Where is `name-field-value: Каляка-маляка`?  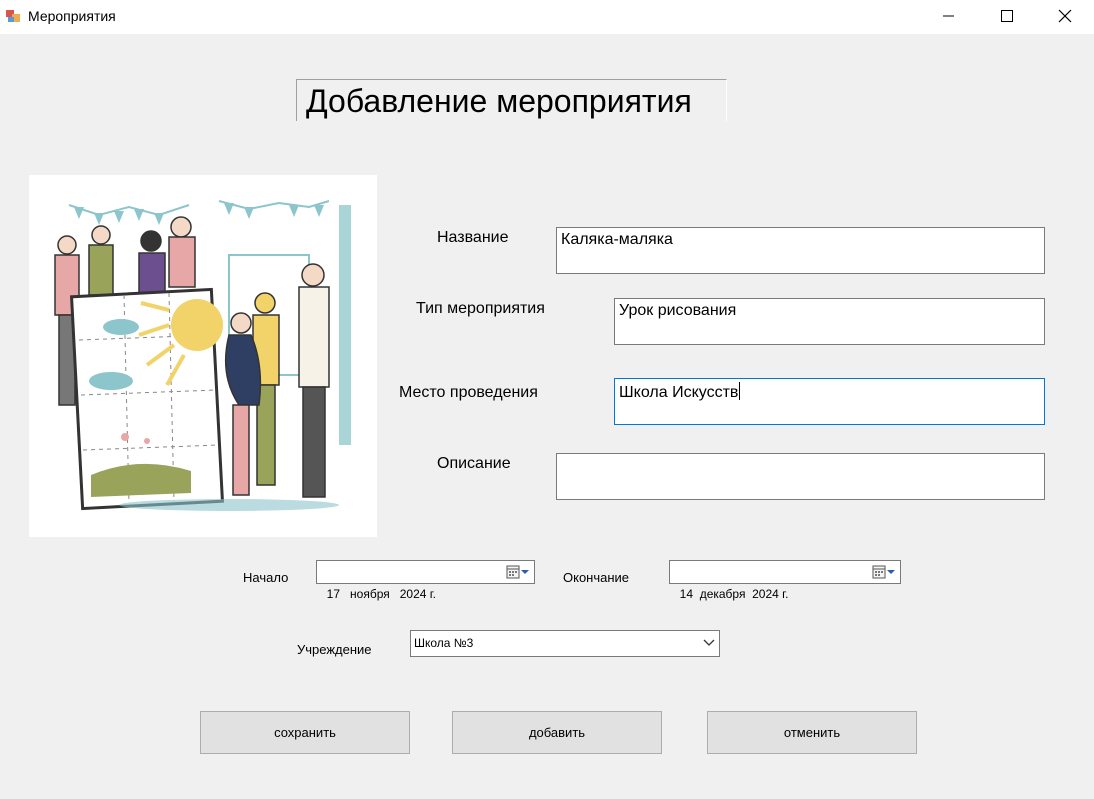
name-field-value: Каляка-маляка is located at coordinates (617, 239).